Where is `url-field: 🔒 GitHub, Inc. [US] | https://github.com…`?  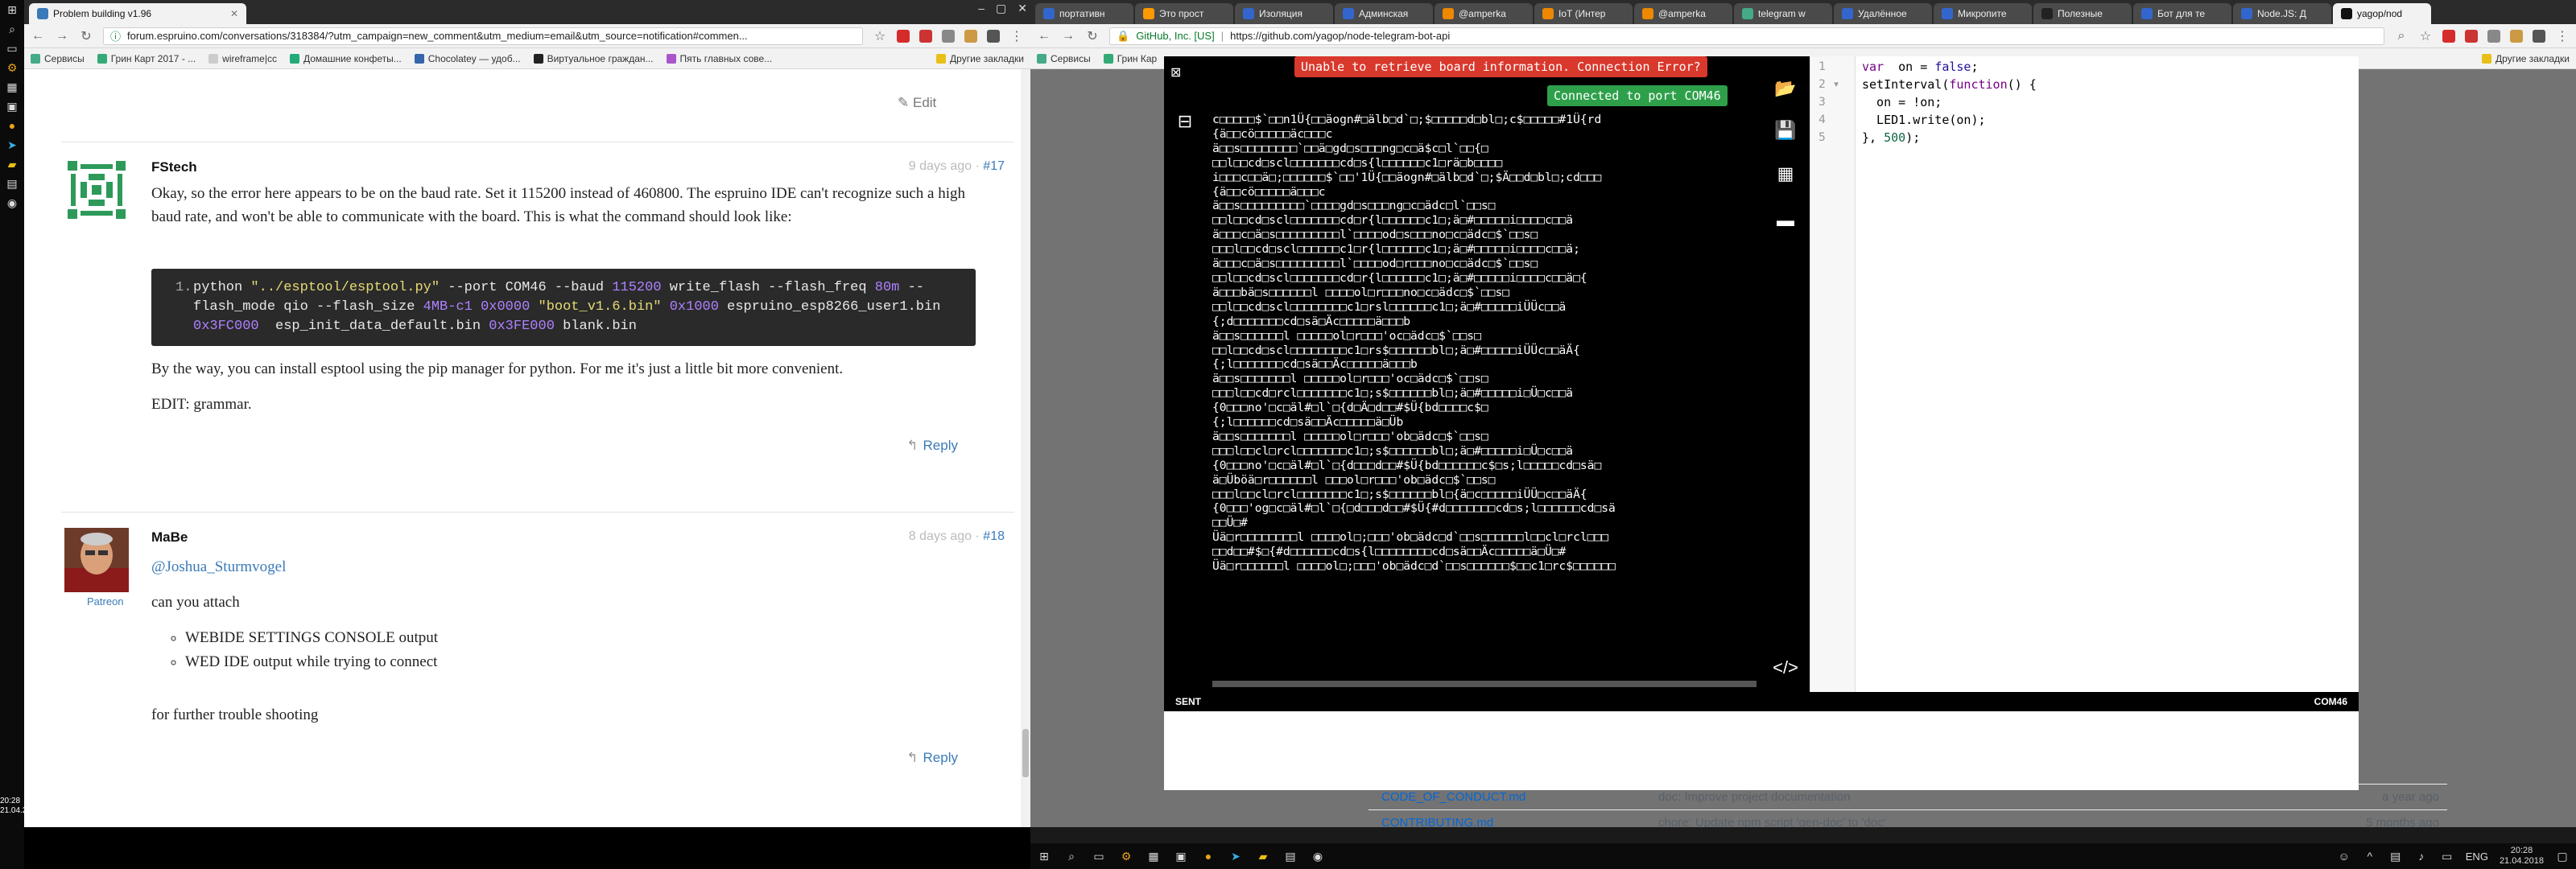 url-field: 🔒 GitHub, Inc. [US] | https://github.com… is located at coordinates (1746, 36).